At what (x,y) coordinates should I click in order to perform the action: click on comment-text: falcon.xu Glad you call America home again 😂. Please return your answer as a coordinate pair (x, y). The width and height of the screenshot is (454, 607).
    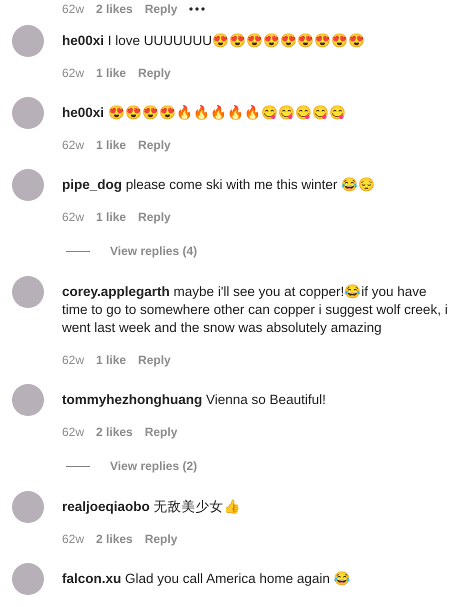
    Looking at the image, I should click on (207, 579).